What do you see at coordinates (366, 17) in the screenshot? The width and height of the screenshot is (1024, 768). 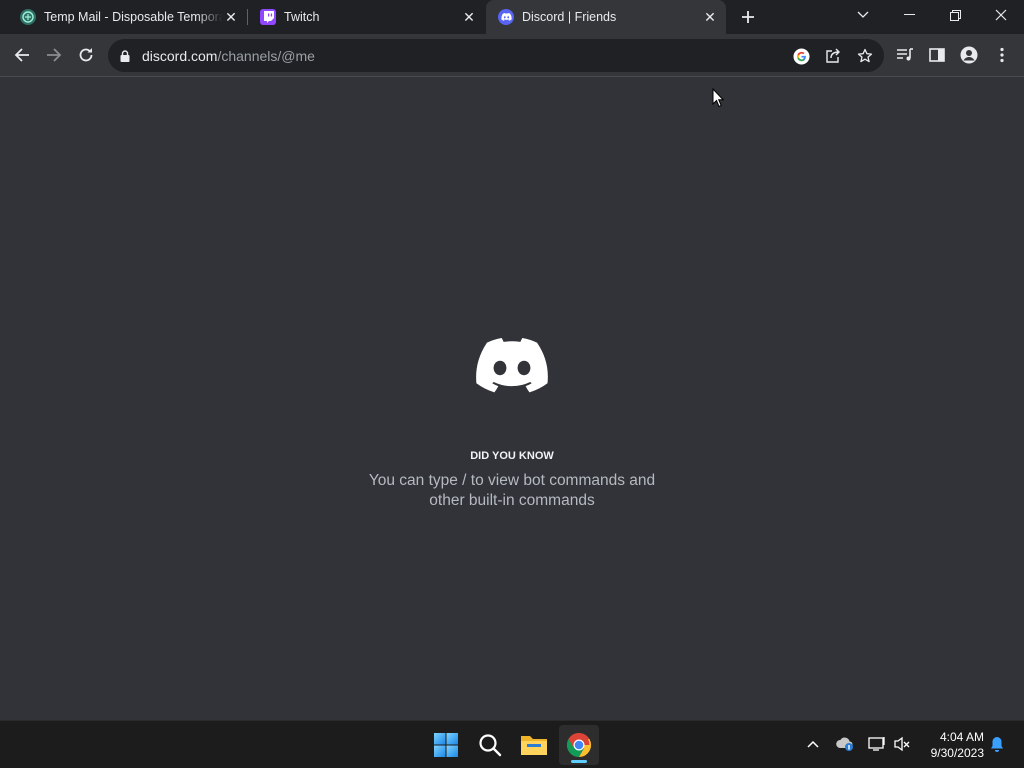 I see `tab-twitch: Twitch ✕` at bounding box center [366, 17].